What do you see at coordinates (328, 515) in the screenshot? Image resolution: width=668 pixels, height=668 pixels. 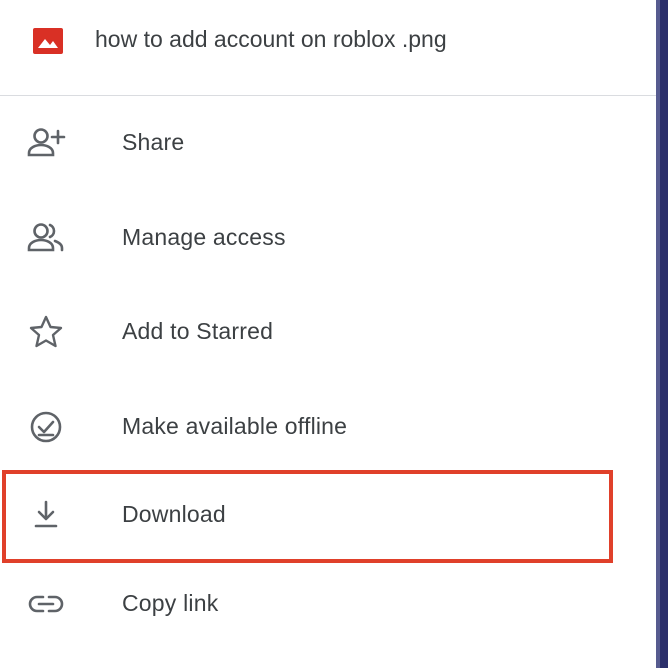 I see `menu-item-download: Download` at bounding box center [328, 515].